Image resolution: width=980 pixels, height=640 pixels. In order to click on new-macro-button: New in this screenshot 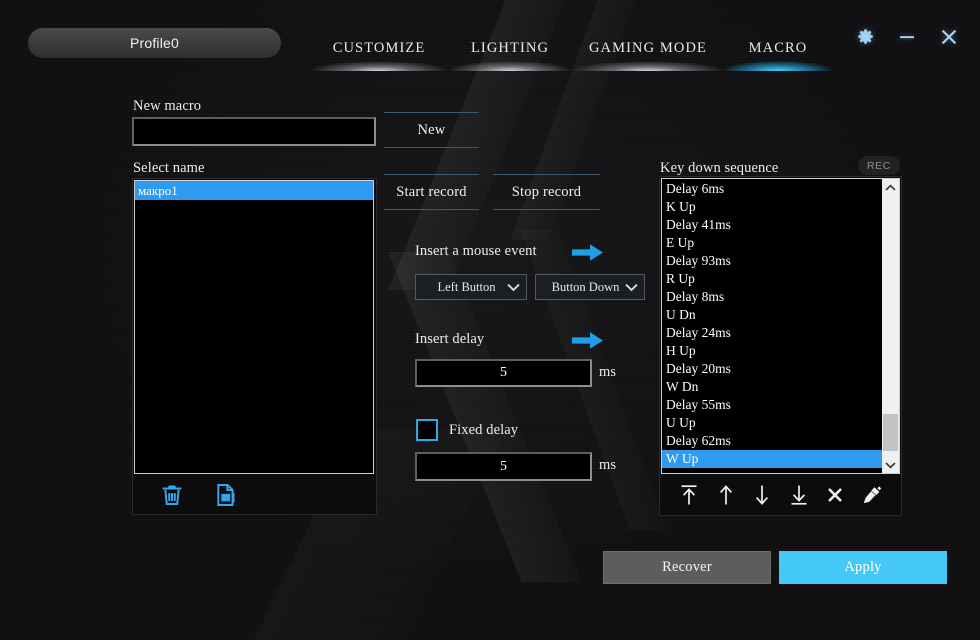, I will do `click(431, 130)`.